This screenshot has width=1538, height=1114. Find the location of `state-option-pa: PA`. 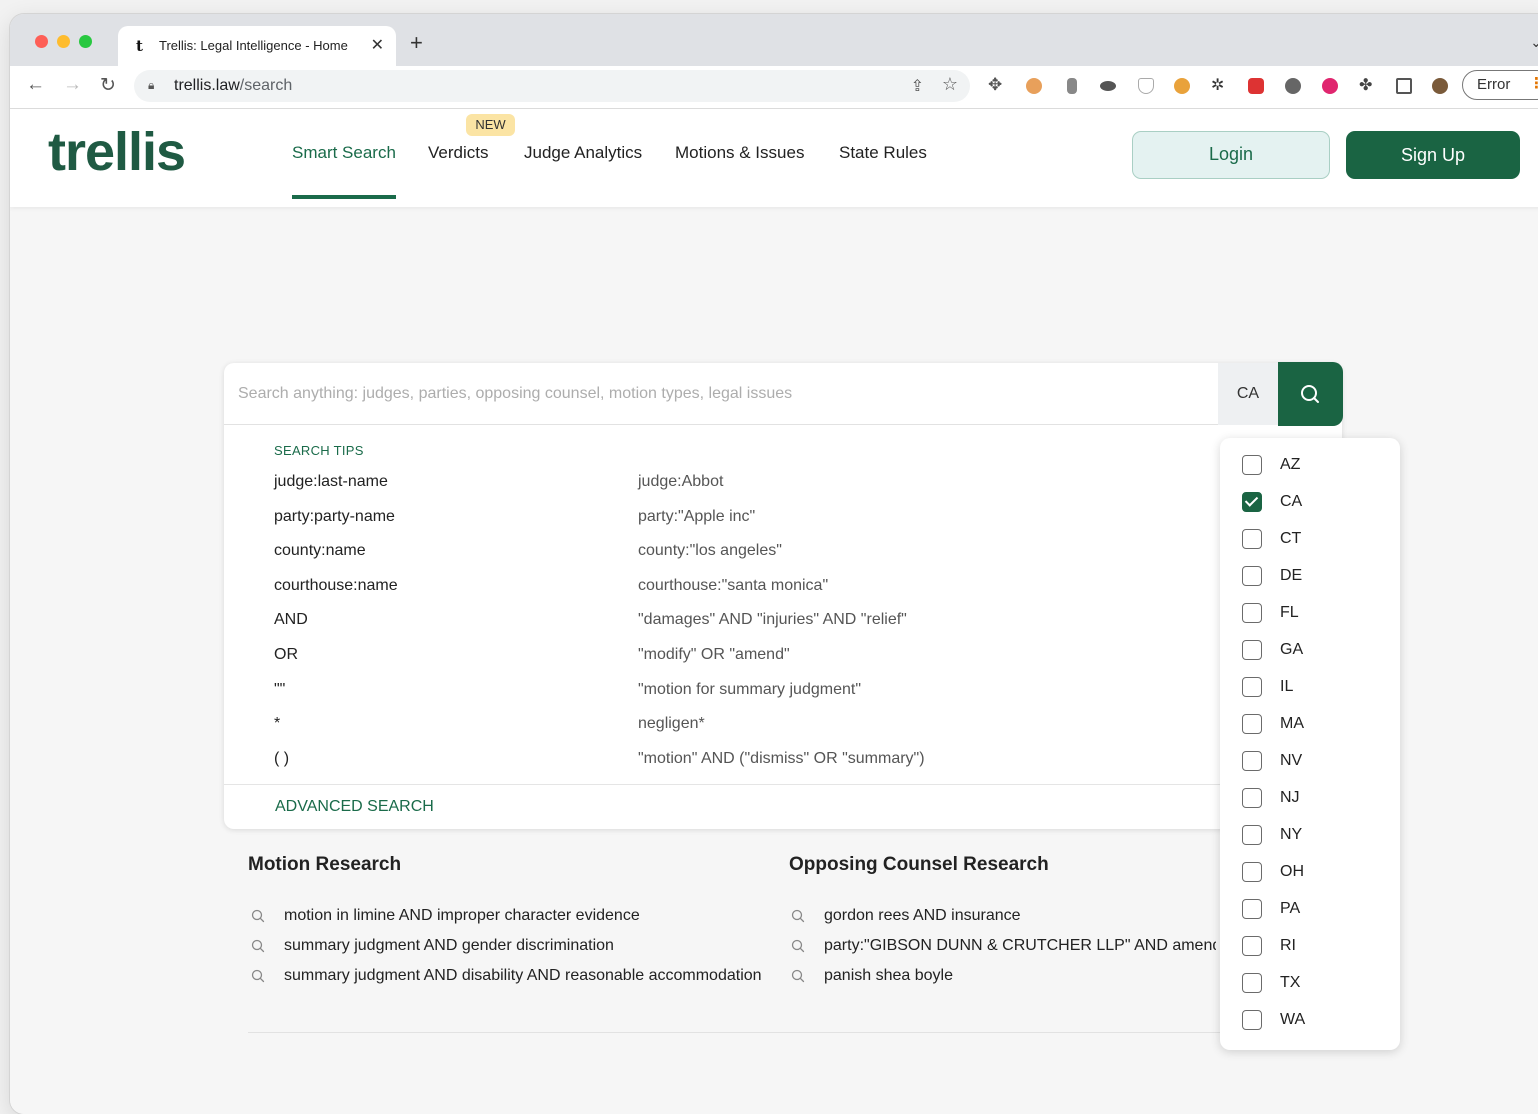

state-option-pa: PA is located at coordinates (1312, 911).